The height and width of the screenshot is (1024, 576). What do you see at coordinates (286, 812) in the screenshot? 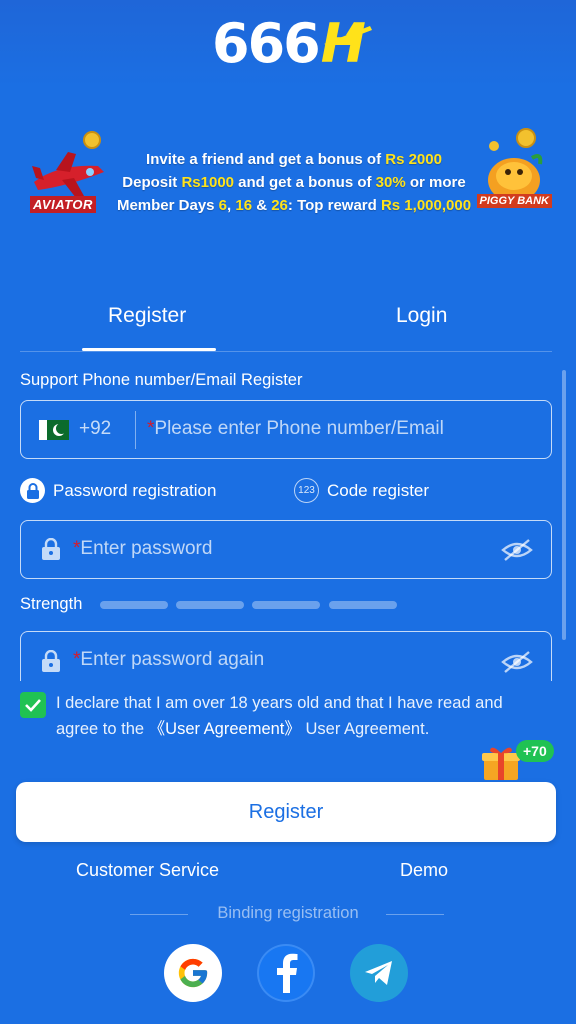
I see `register-button: Register` at bounding box center [286, 812].